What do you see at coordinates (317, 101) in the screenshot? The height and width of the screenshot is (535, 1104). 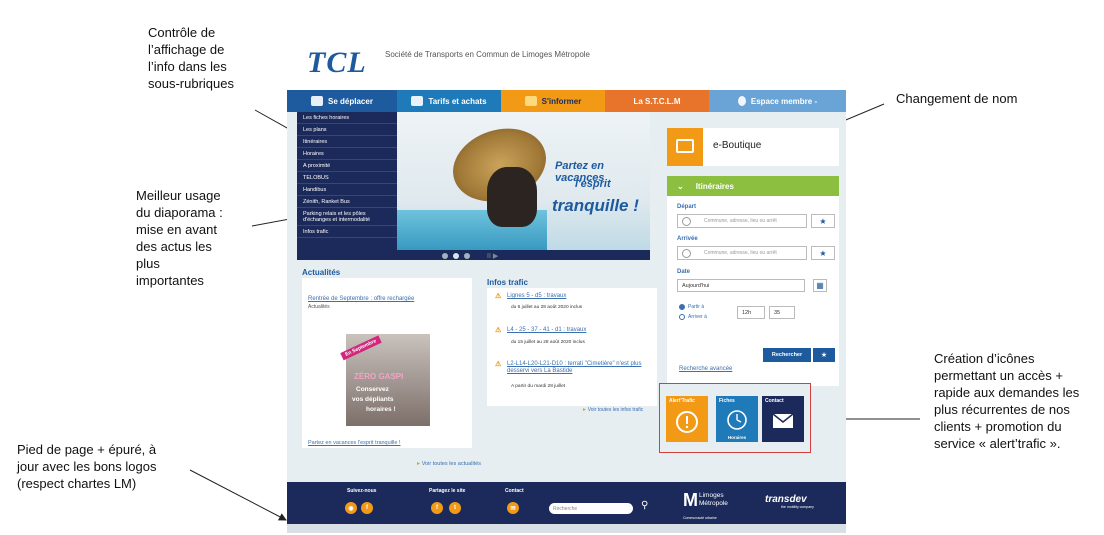 I see `walker-icon` at bounding box center [317, 101].